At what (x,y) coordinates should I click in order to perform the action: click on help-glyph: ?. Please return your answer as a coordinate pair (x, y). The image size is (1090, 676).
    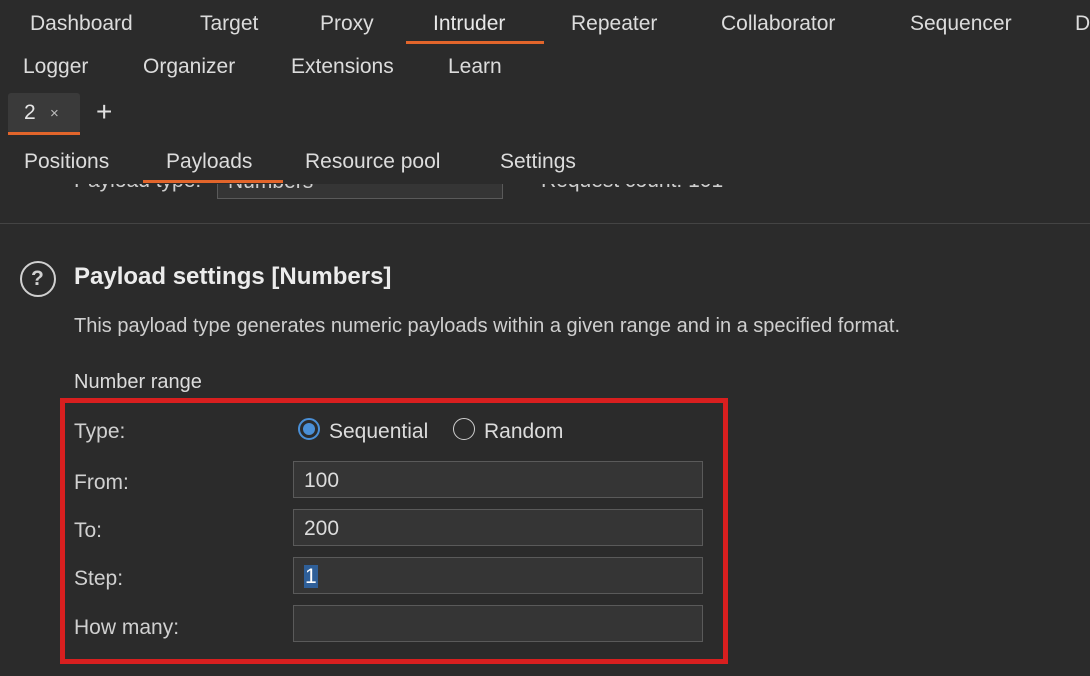
    Looking at the image, I should click on (37, 278).